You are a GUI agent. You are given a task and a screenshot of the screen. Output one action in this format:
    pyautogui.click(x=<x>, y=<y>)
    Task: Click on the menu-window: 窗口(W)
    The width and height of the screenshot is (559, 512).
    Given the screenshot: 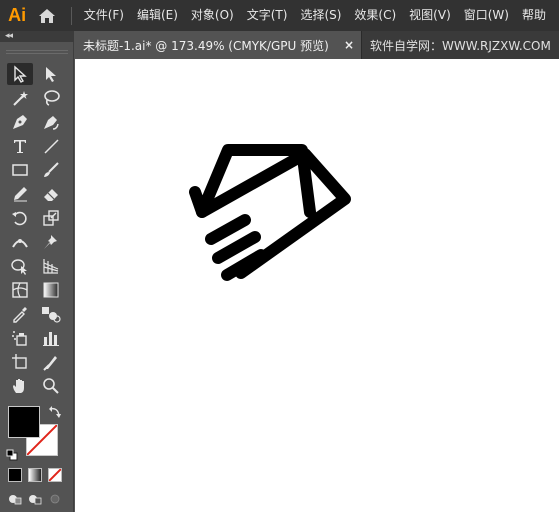 What is the action you would take?
    pyautogui.click(x=486, y=15)
    